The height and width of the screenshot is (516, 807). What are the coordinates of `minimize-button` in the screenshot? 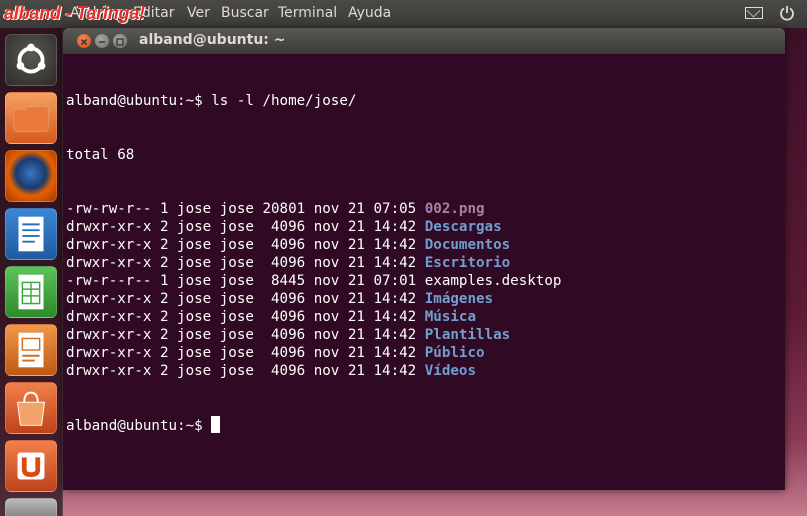 It's located at (102, 41).